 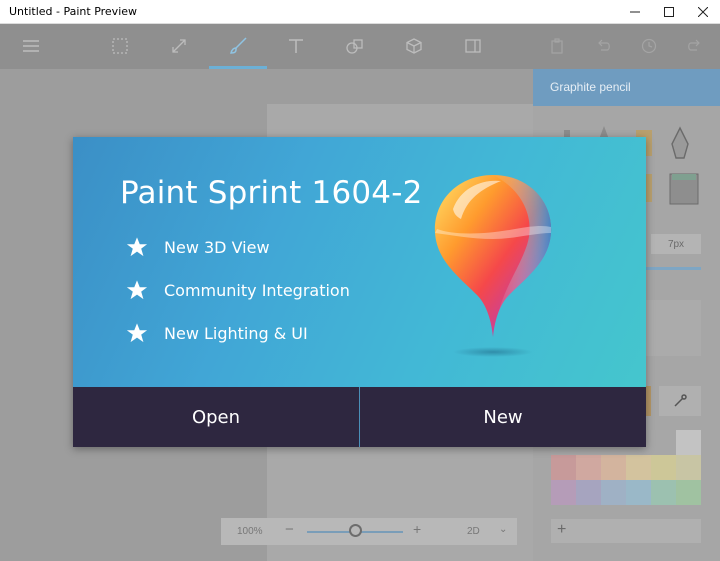 I want to click on maximize-icon, so click(x=669, y=11).